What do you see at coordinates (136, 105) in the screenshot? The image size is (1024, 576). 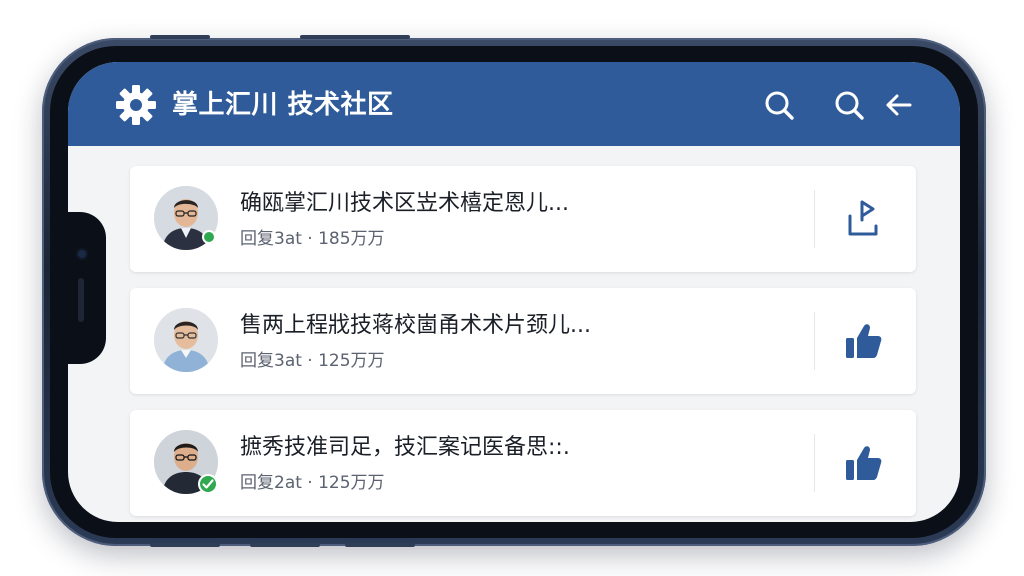 I see `gear-icon` at bounding box center [136, 105].